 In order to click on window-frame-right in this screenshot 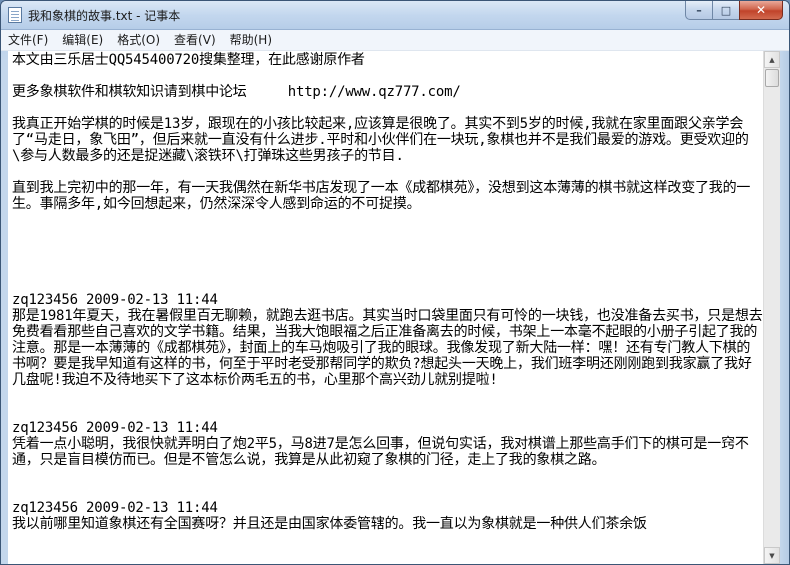, I will do `click(784, 307)`.